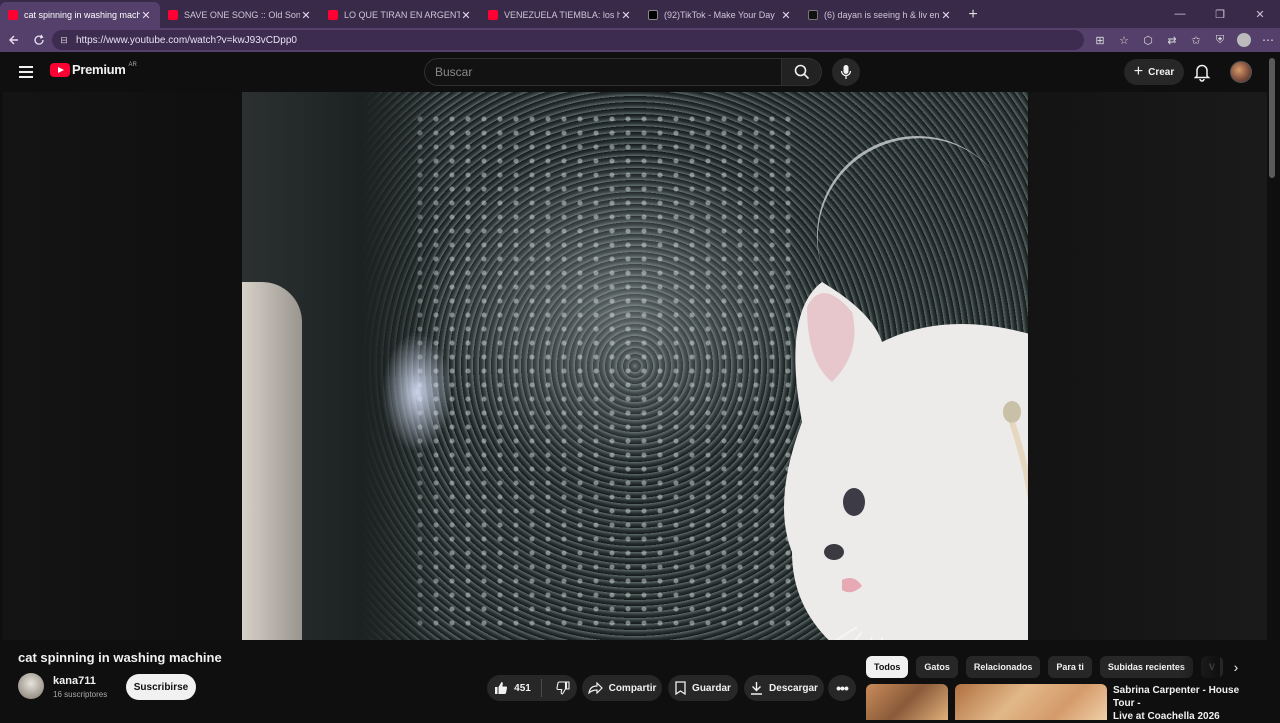 This screenshot has width=1280, height=723. I want to click on download-icon, so click(757, 688).